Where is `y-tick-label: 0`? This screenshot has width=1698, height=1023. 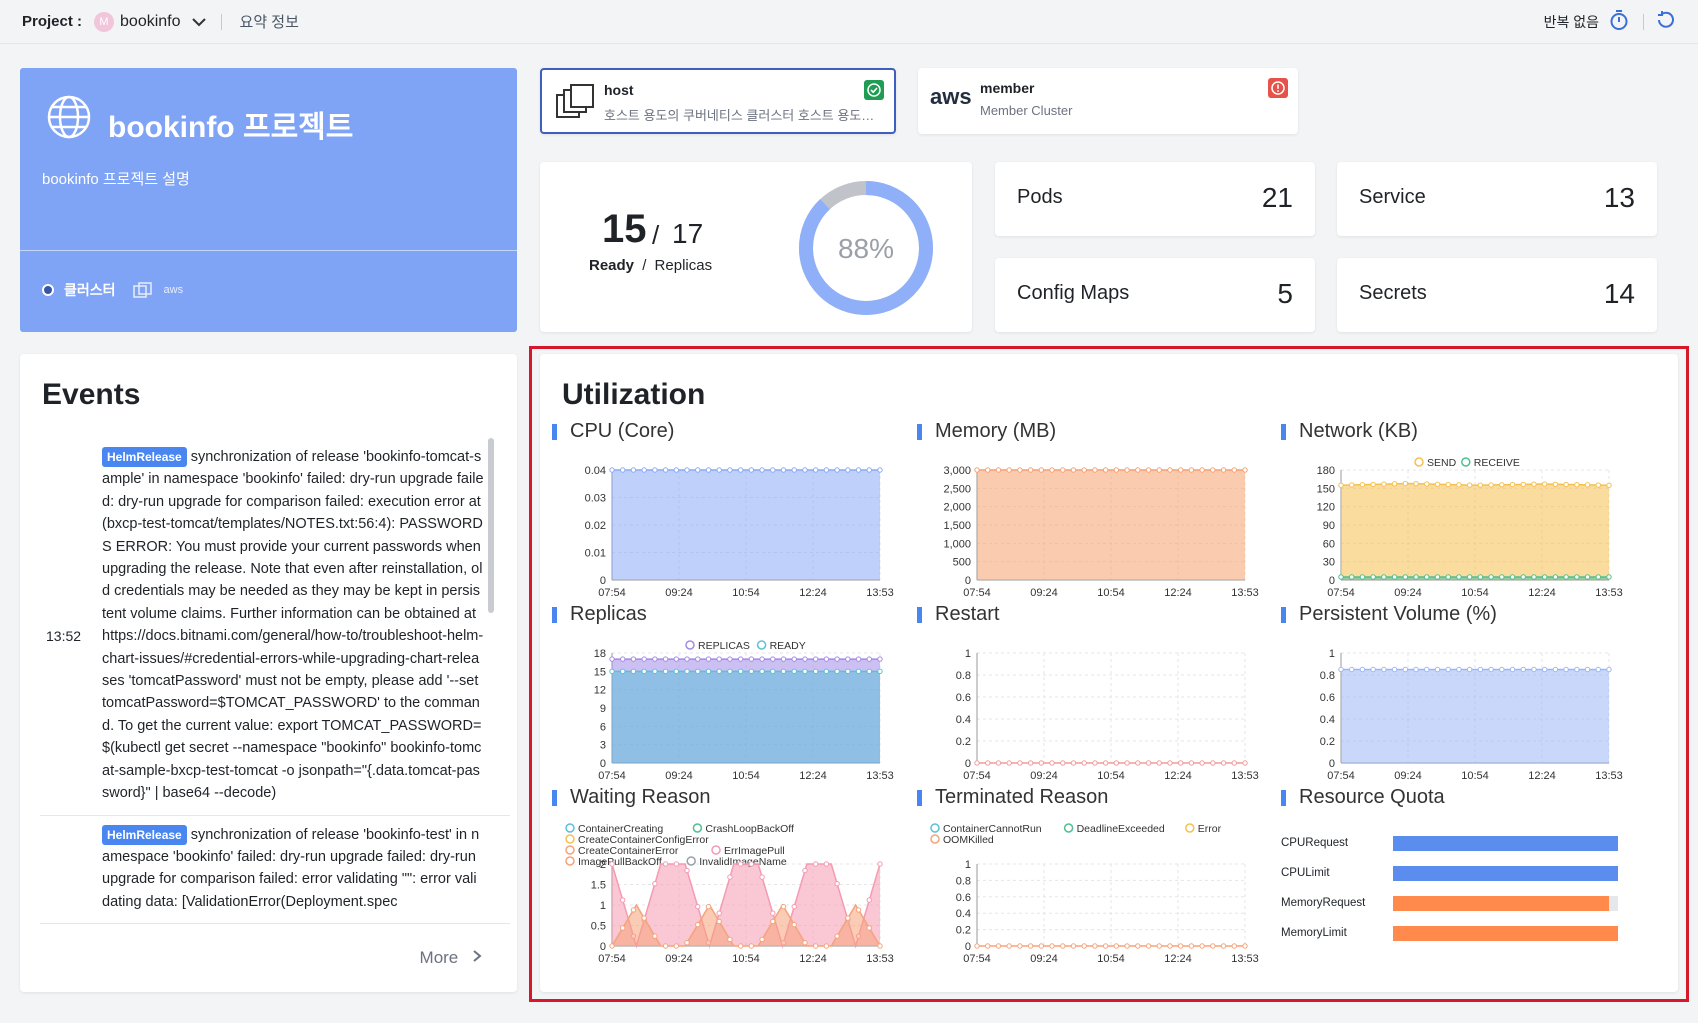 y-tick-label: 0 is located at coordinates (603, 581).